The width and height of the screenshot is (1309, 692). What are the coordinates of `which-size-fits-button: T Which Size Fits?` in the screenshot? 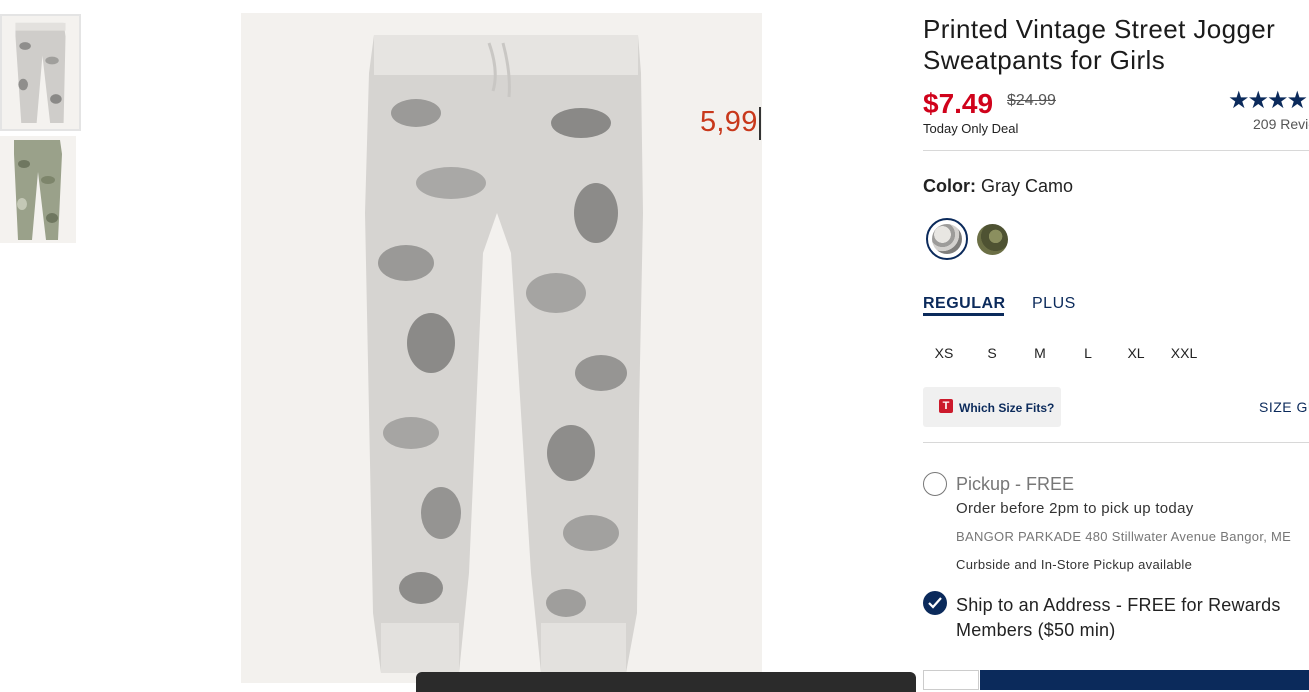 It's located at (992, 407).